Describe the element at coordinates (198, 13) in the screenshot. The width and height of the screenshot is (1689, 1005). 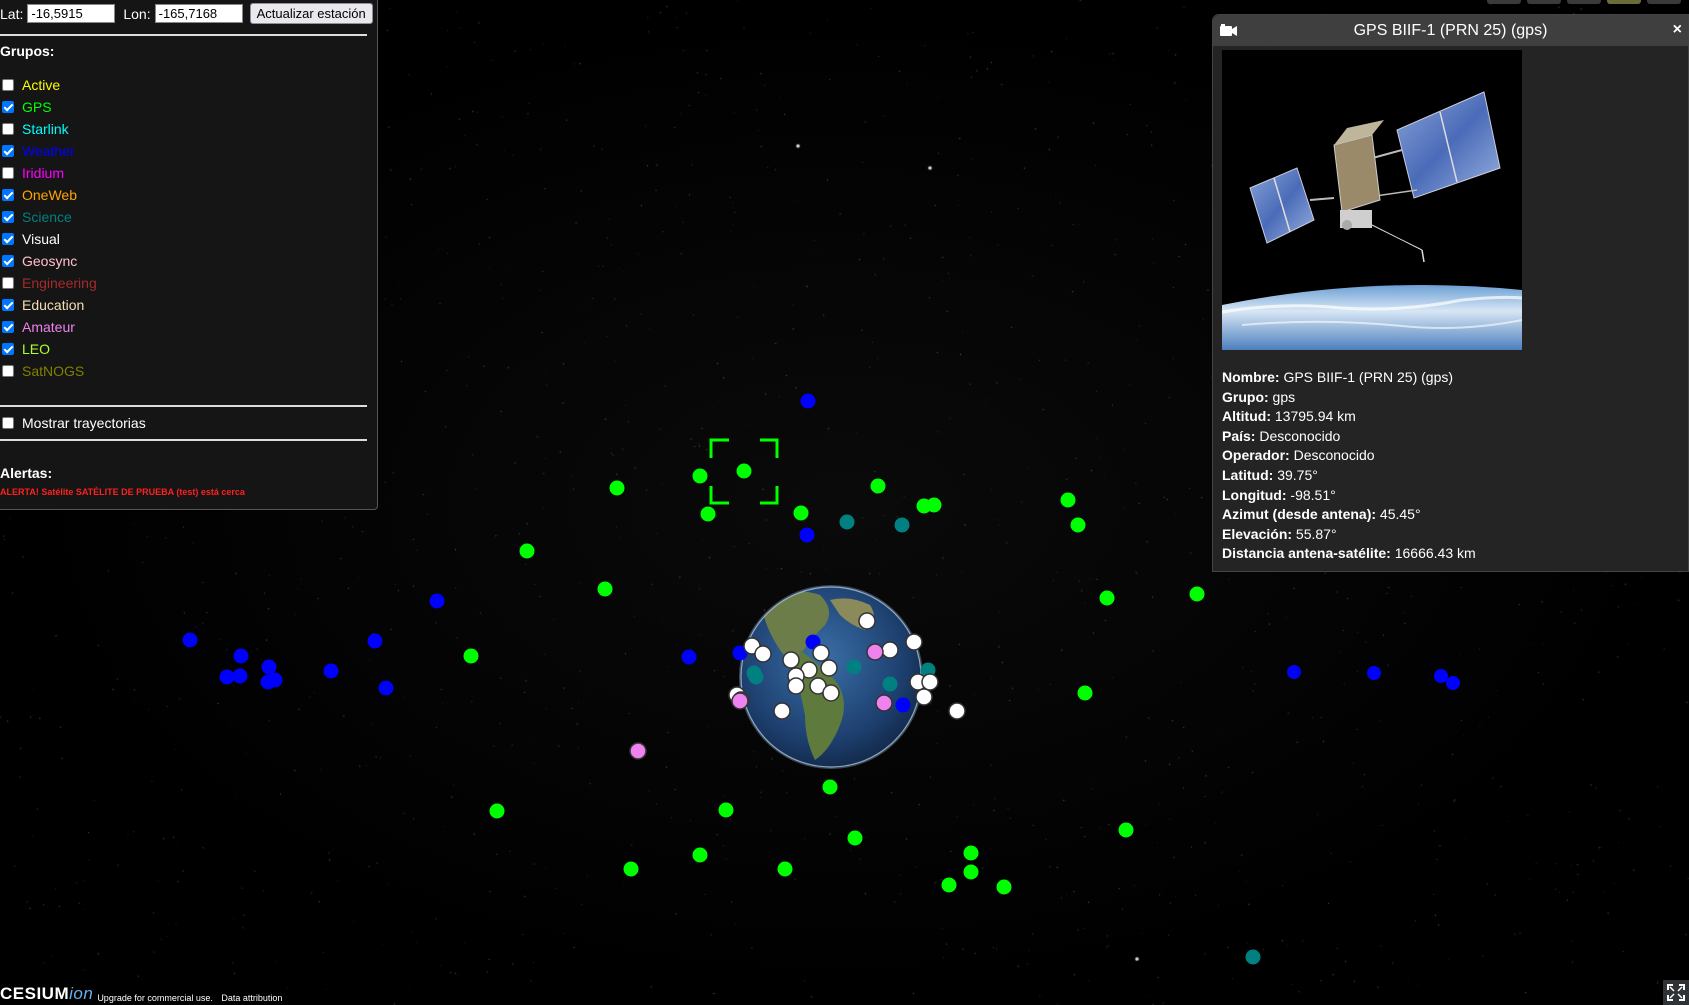
I see `lon-input` at that location.